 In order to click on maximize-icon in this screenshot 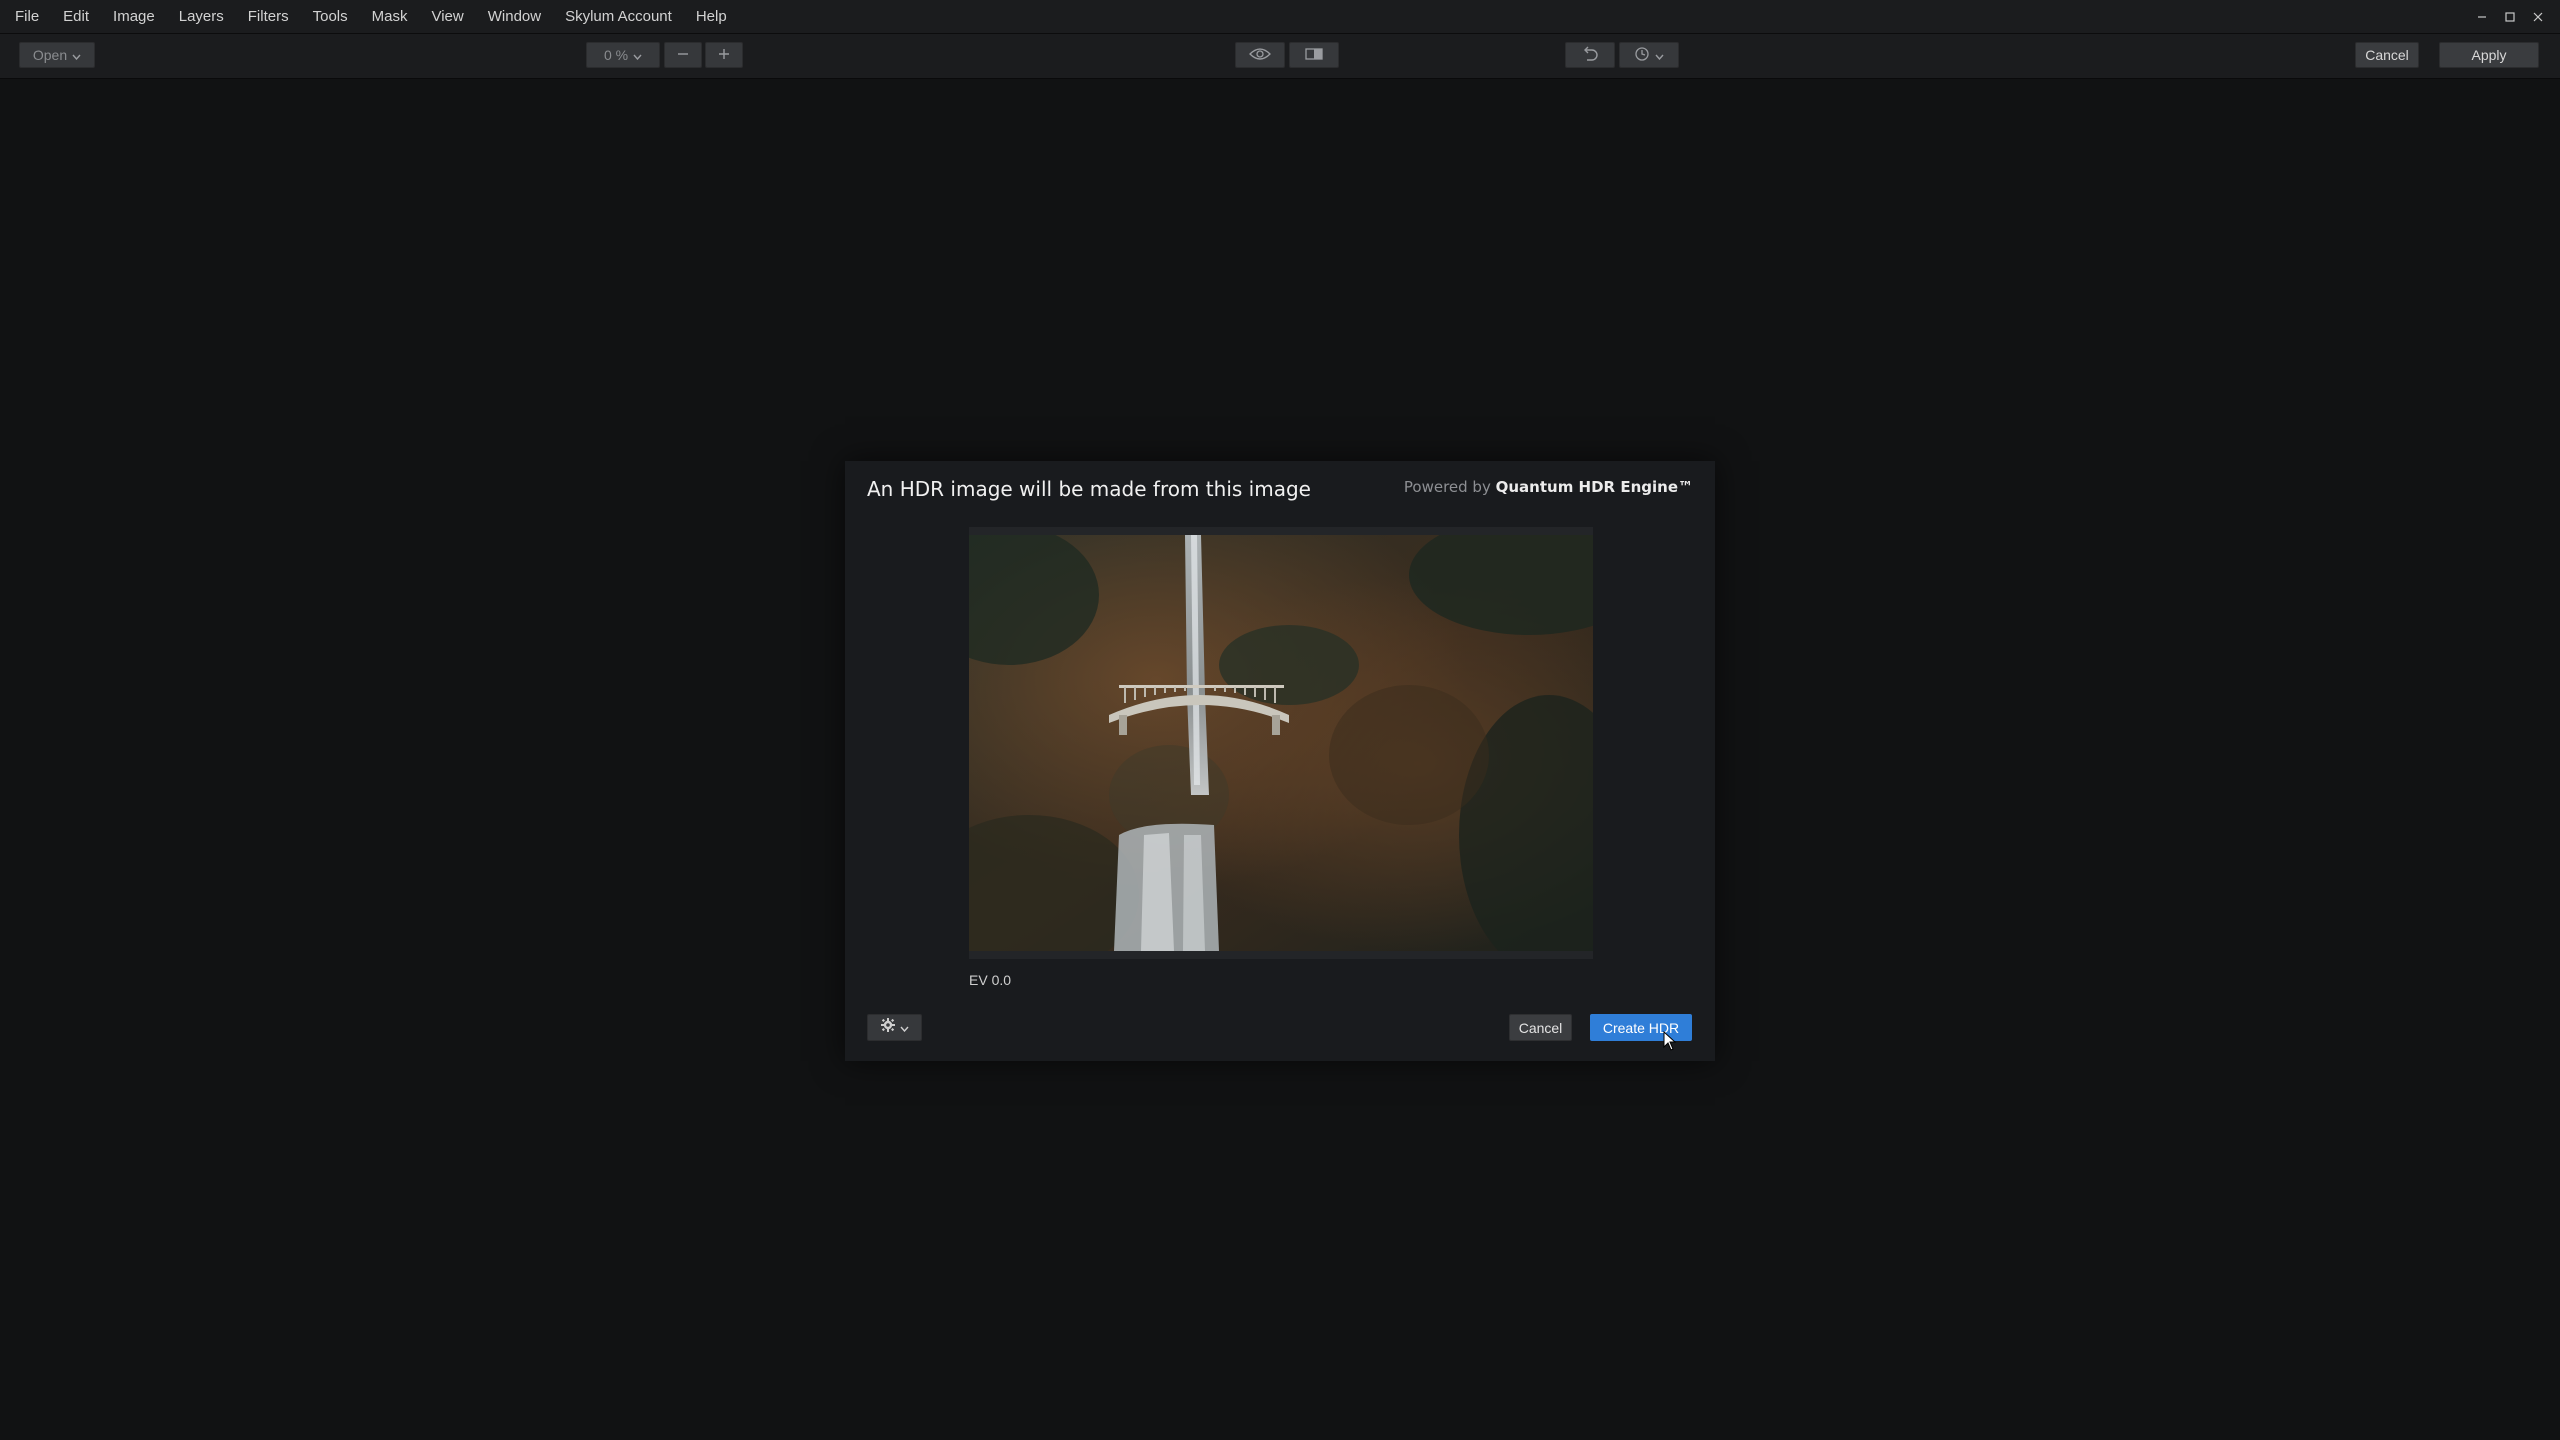, I will do `click(2510, 16)`.